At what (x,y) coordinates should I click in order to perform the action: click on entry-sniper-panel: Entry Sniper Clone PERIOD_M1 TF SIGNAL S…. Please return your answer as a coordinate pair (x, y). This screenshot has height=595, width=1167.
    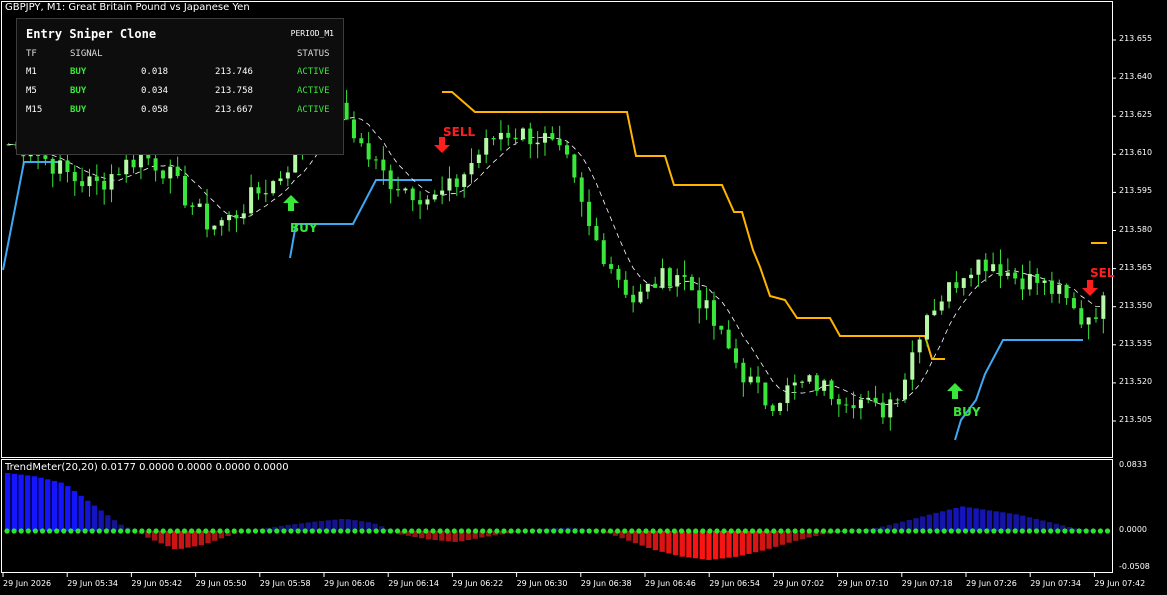
    Looking at the image, I should click on (180, 86).